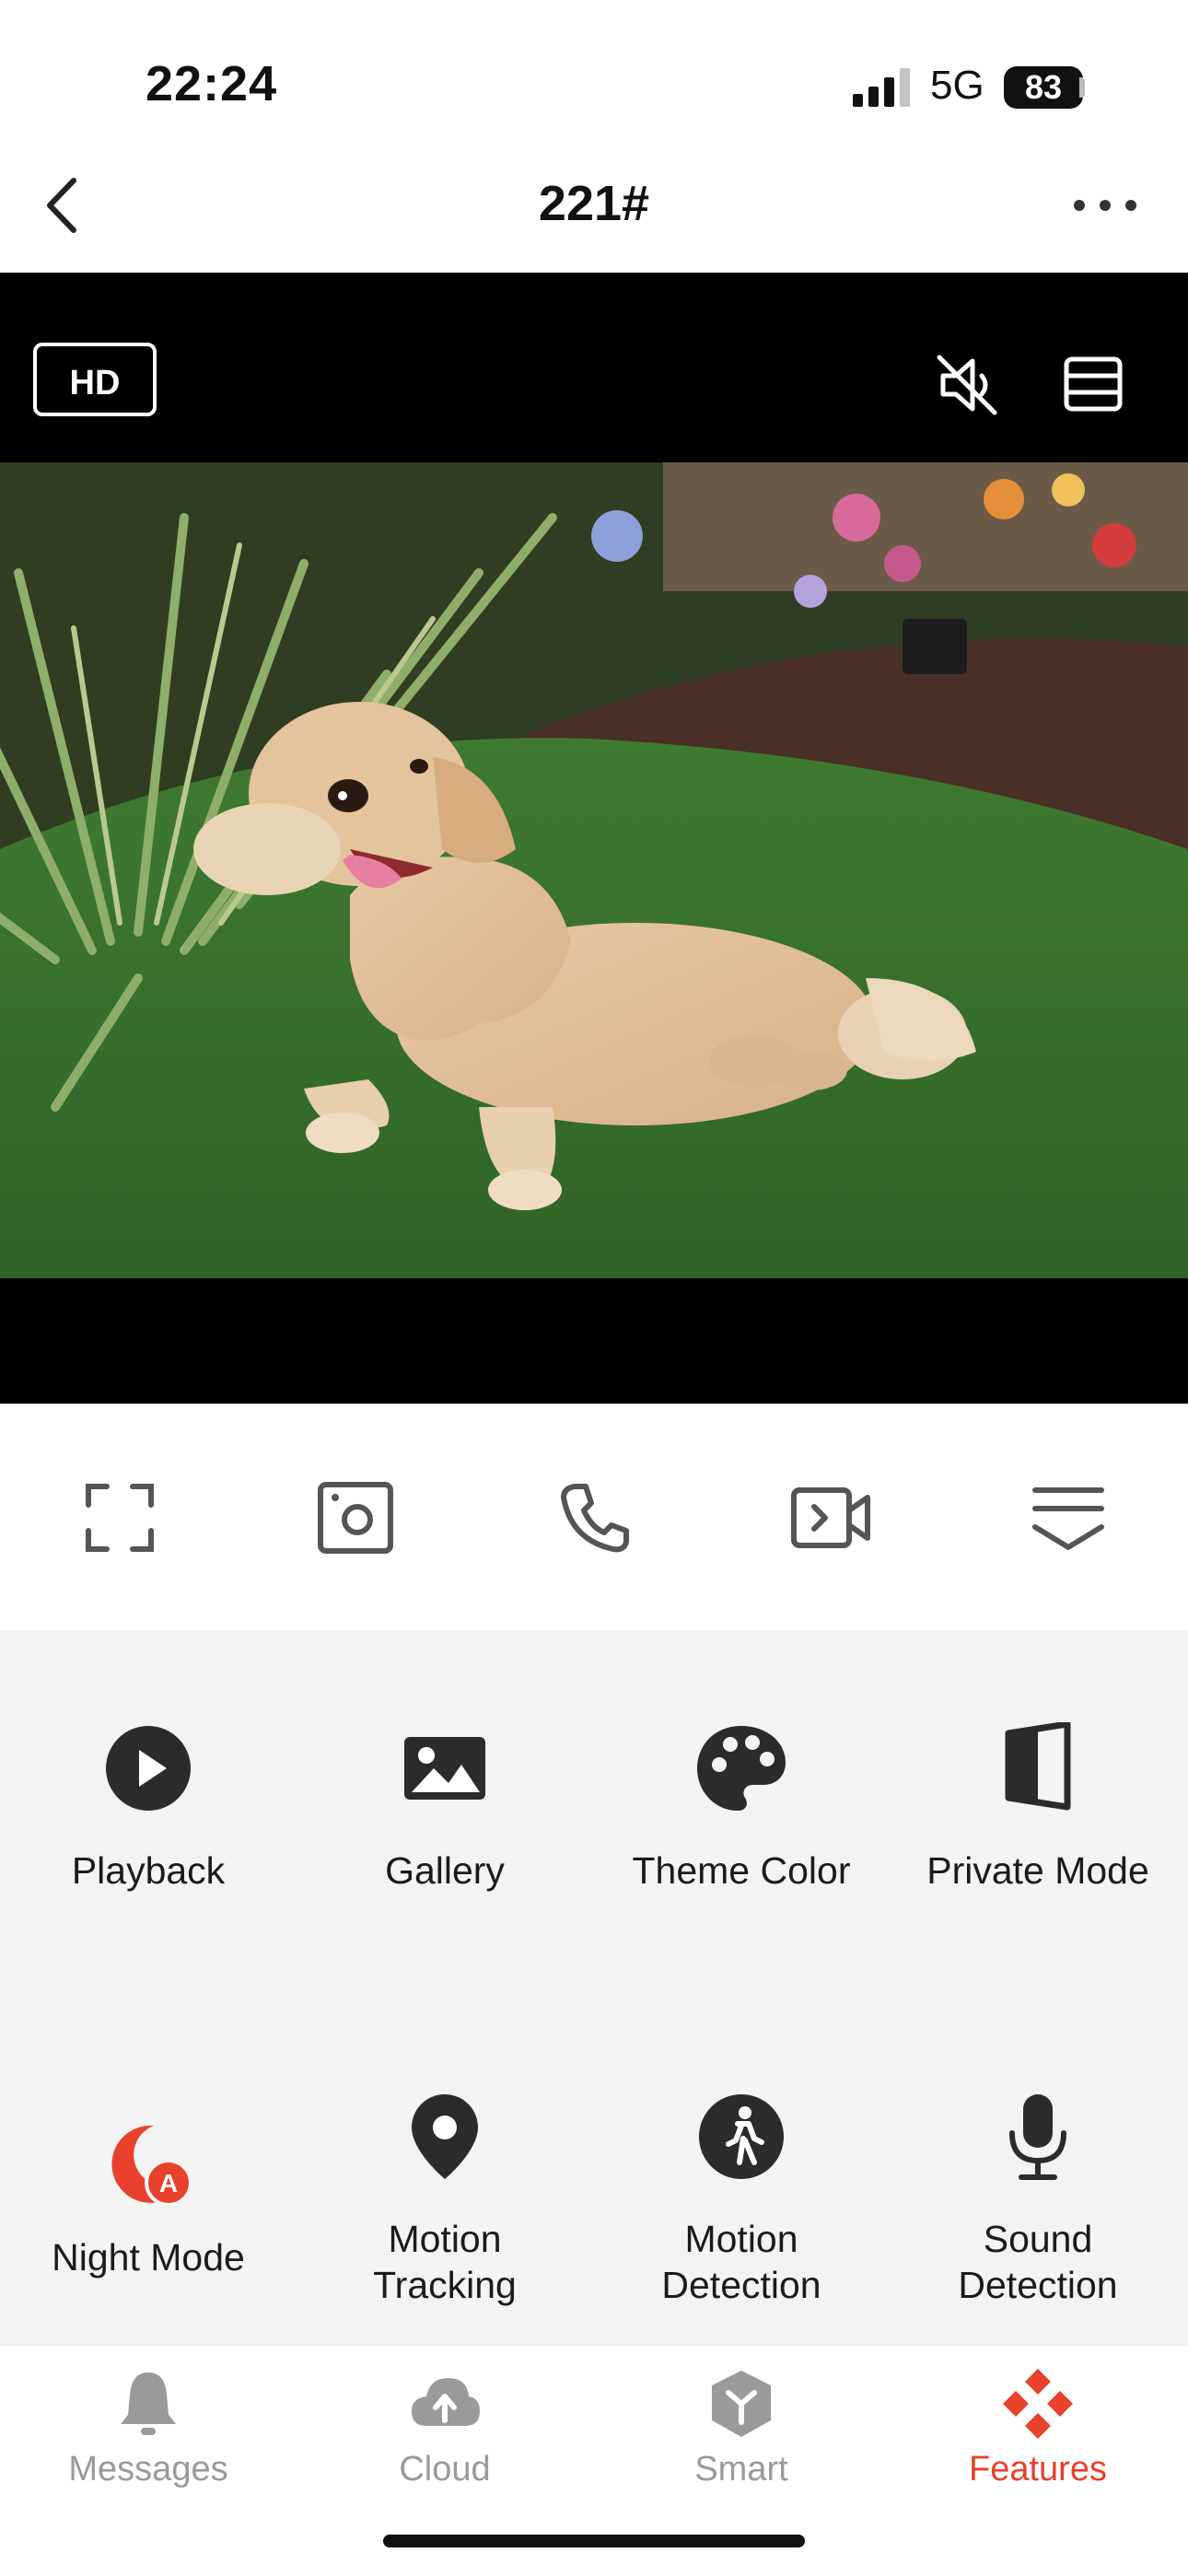 The width and height of the screenshot is (1188, 2576). Describe the element at coordinates (445, 2136) in the screenshot. I see `location-pin-icon` at that location.